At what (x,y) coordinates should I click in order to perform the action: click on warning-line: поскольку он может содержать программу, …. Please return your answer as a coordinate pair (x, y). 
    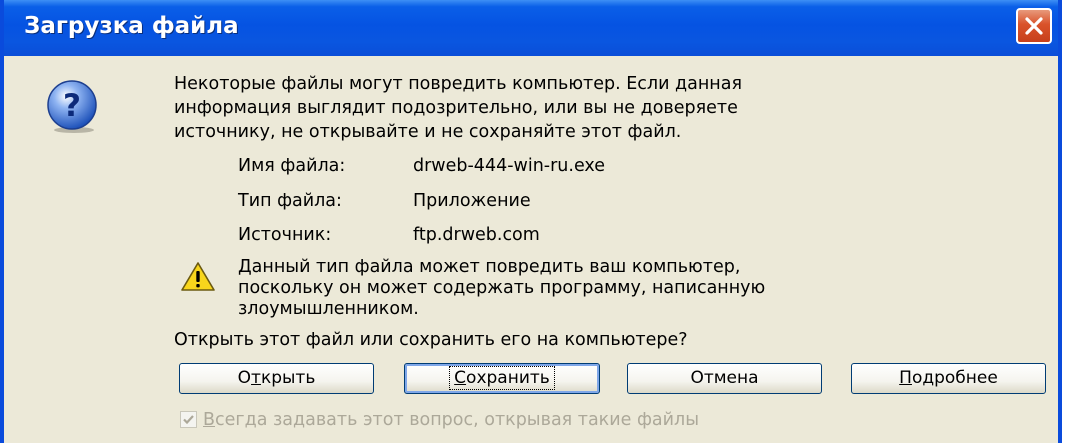
    Looking at the image, I should click on (502, 288).